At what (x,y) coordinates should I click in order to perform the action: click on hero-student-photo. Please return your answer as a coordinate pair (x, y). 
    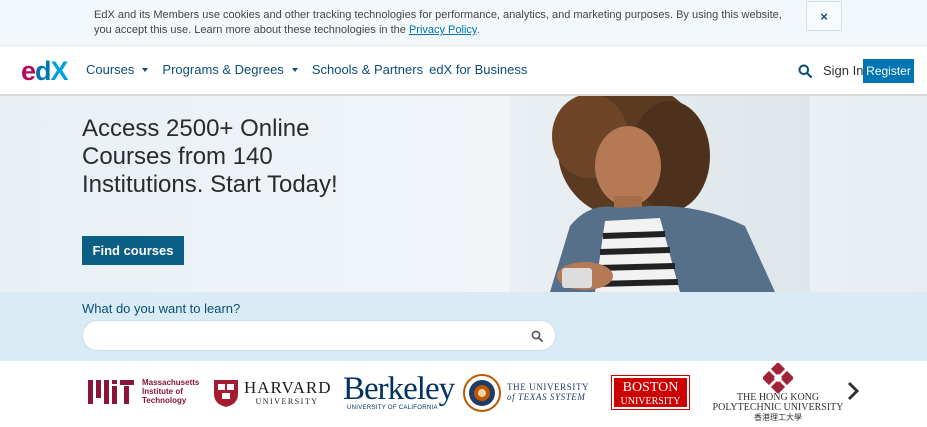
    Looking at the image, I should click on (660, 194).